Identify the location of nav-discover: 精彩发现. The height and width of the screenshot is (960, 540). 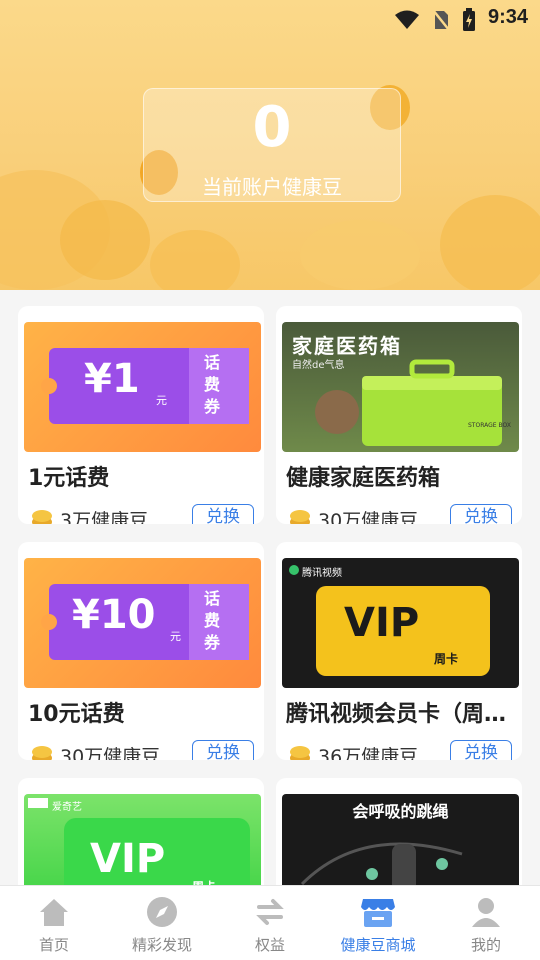
(162, 923).